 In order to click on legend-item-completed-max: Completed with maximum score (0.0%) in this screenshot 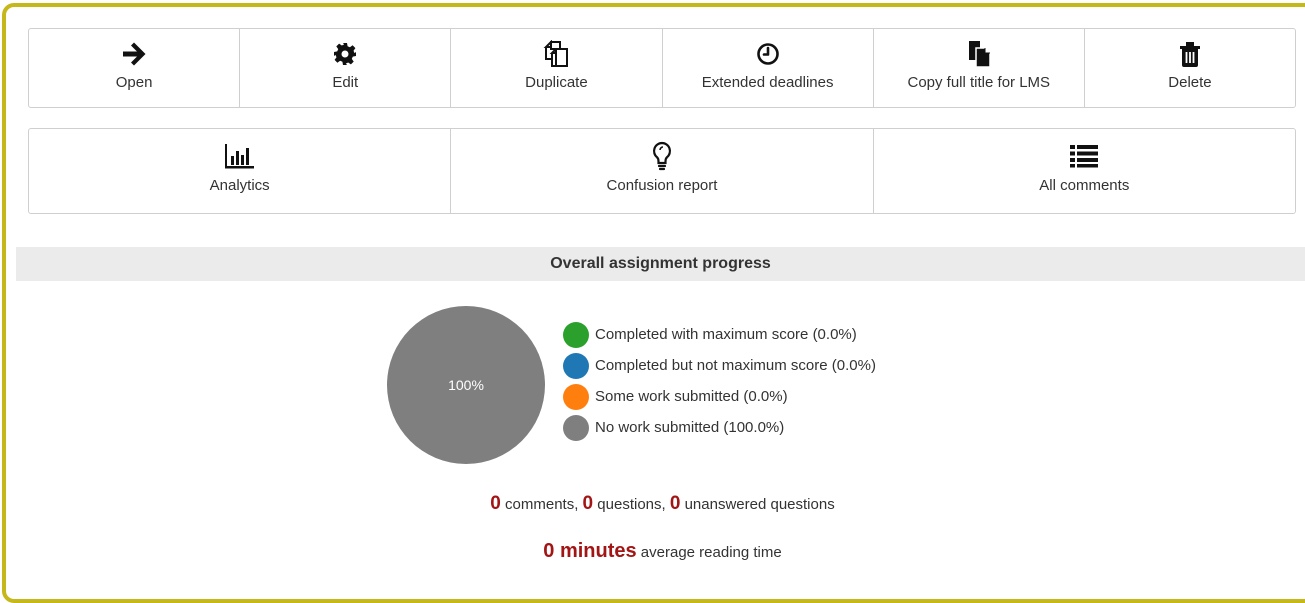, I will do `click(719, 334)`.